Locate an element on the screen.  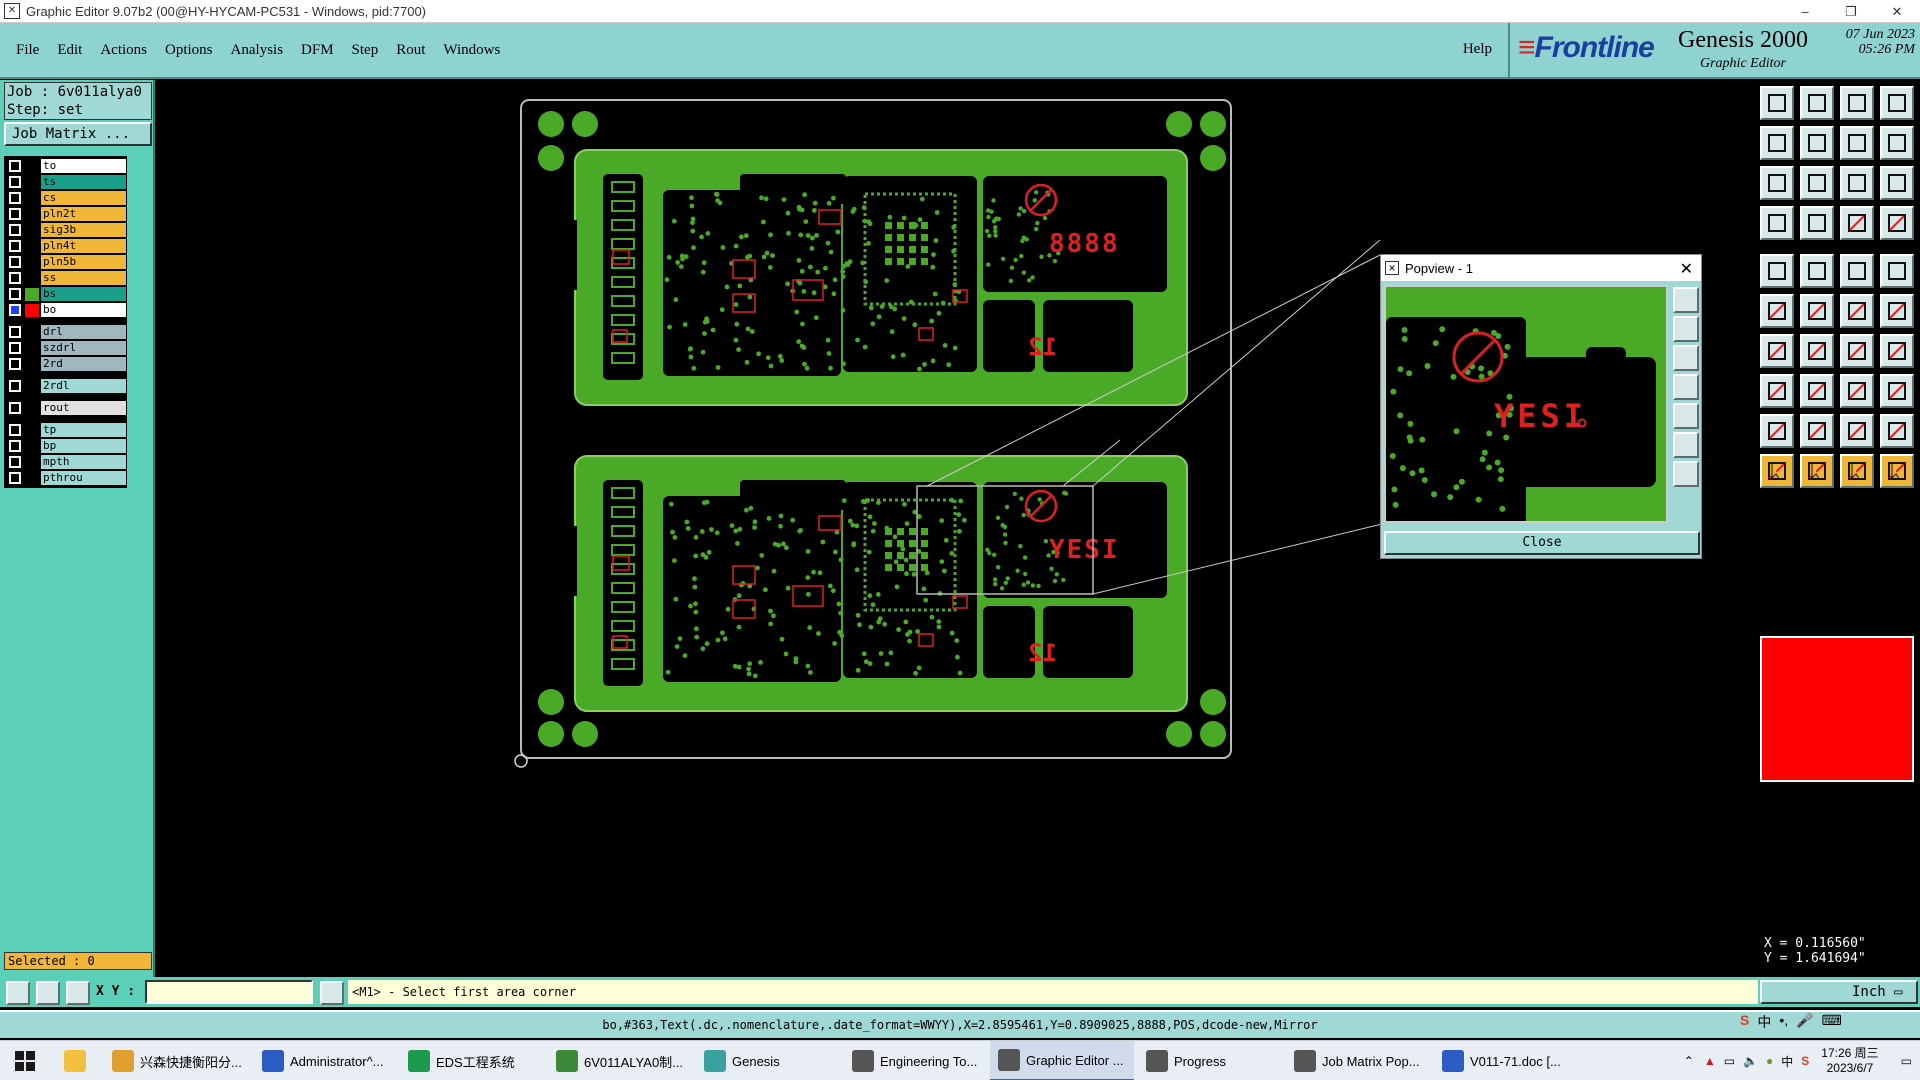
line2-tool-button is located at coordinates (1817, 351).